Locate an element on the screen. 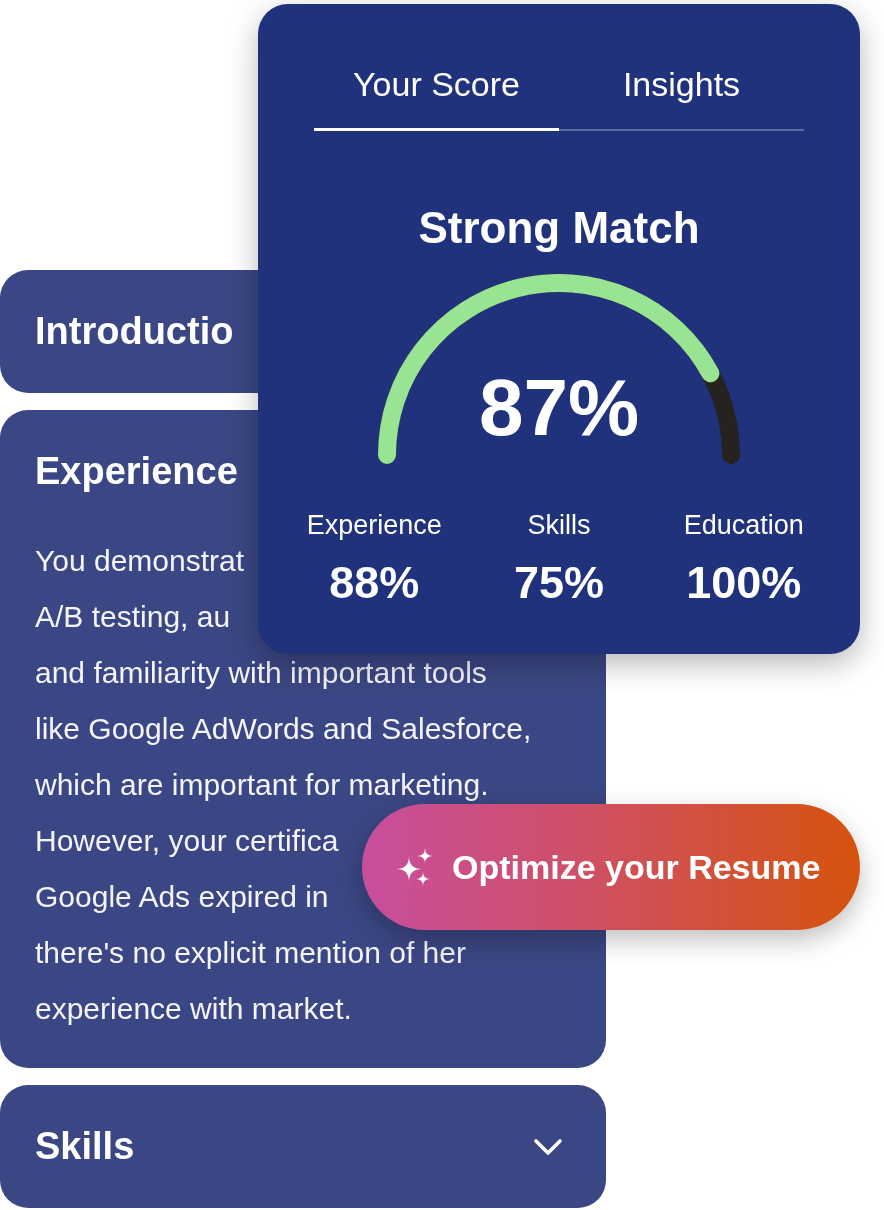 This screenshot has width=884, height=1210. body-text-line: You demonstrat is located at coordinates (140, 561).